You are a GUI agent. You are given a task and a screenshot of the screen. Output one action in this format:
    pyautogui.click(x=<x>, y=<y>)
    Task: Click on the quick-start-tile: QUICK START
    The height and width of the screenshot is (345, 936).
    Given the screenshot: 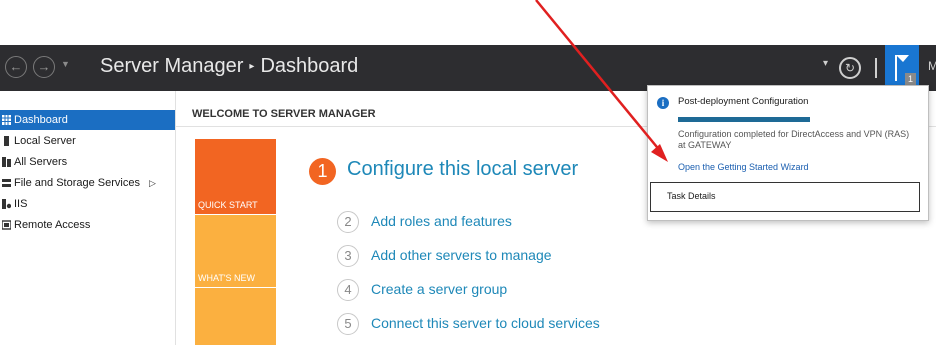 What is the action you would take?
    pyautogui.click(x=235, y=176)
    